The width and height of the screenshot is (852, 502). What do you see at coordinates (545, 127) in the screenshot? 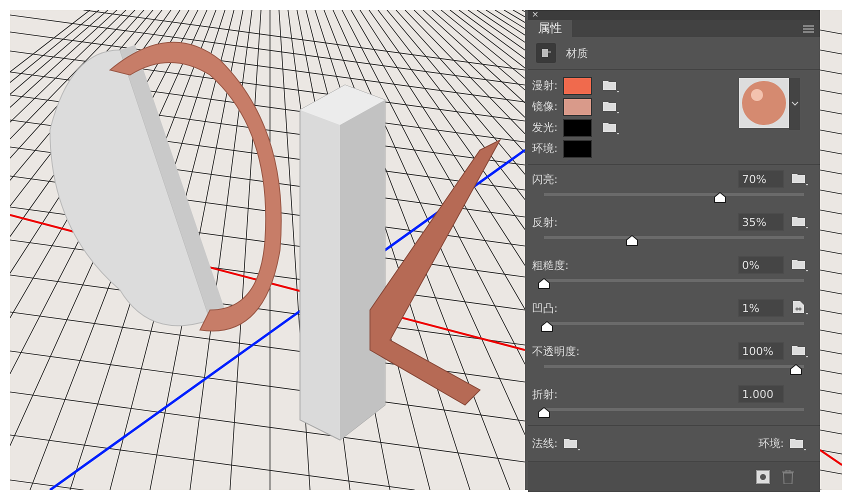
I see `color-label: 发光:` at bounding box center [545, 127].